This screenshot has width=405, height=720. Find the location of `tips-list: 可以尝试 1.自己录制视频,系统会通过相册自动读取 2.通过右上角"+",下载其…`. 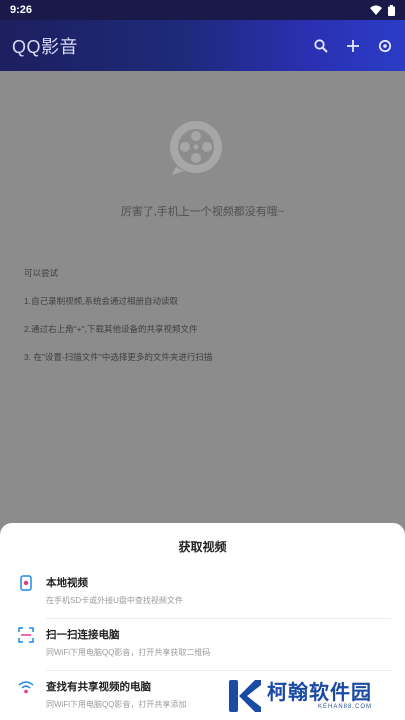

tips-list: 可以尝试 1.自己录制视频,系统会通过相册自动读取 2.通过右上角"+",下载其… is located at coordinates (204, 323).